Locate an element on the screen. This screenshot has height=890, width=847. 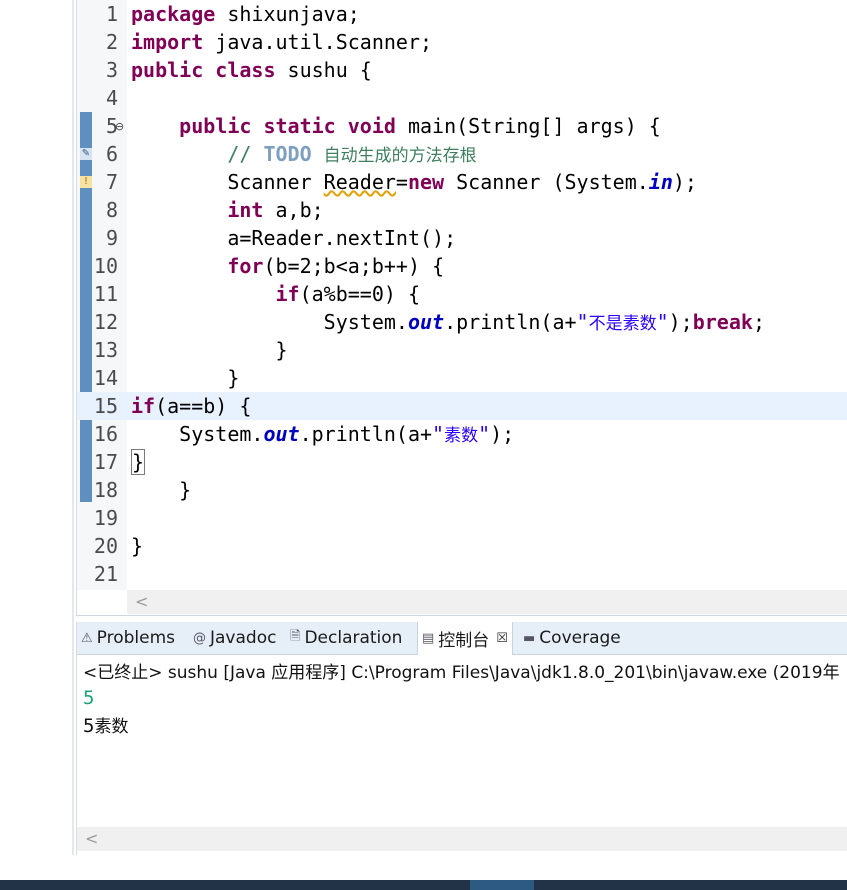
code-text: public class sushu { is located at coordinates (251, 70).